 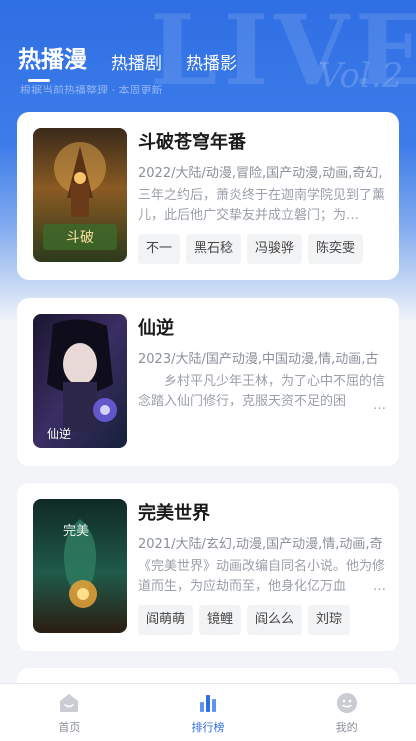 What do you see at coordinates (52, 57) in the screenshot?
I see `tab-hot-anime: 热播漫` at bounding box center [52, 57].